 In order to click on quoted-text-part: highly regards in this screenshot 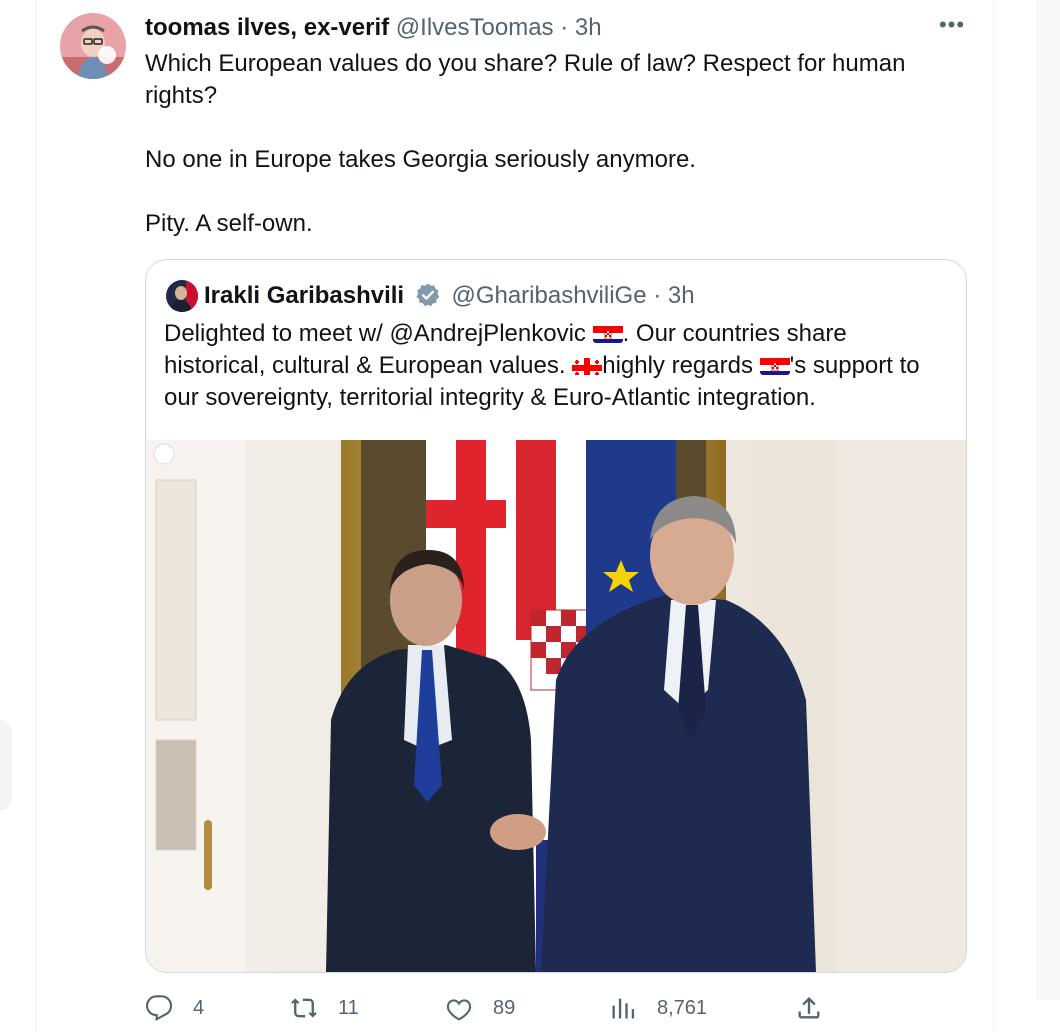, I will do `click(681, 365)`.